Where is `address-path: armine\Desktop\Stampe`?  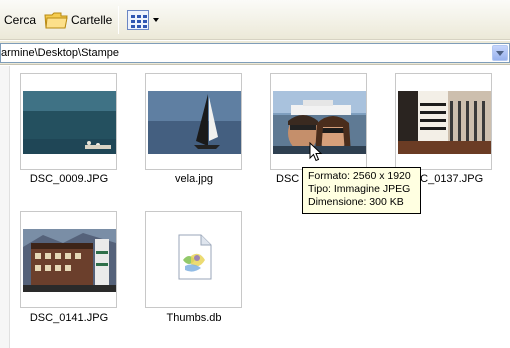
address-path: armine\Desktop\Stampe is located at coordinates (60, 53).